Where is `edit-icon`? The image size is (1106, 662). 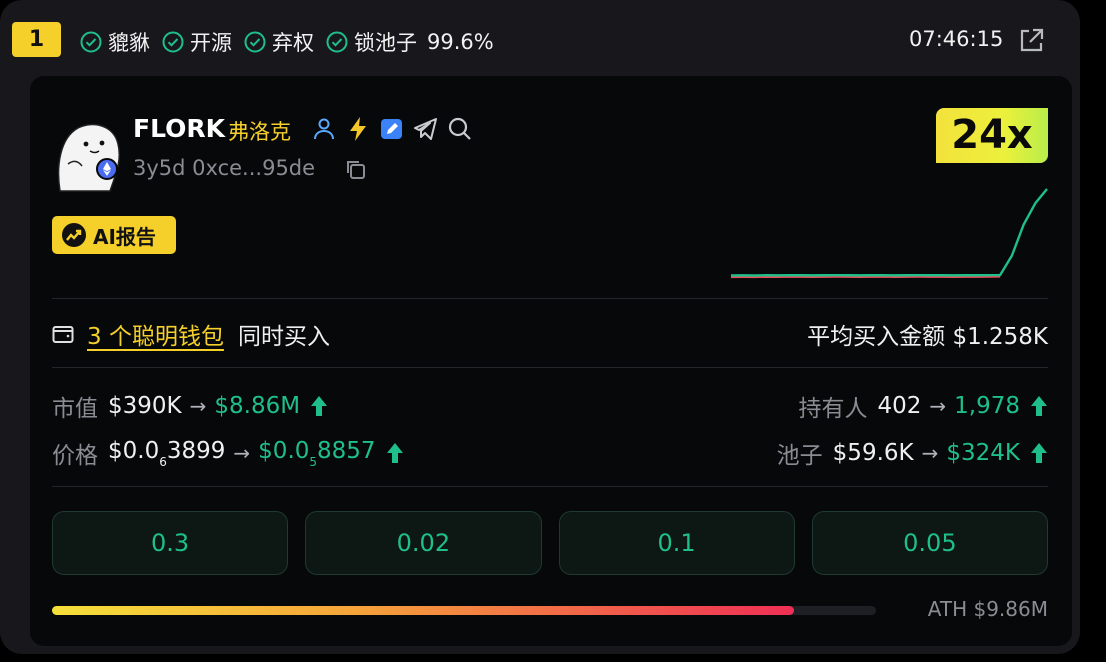 edit-icon is located at coordinates (392, 129).